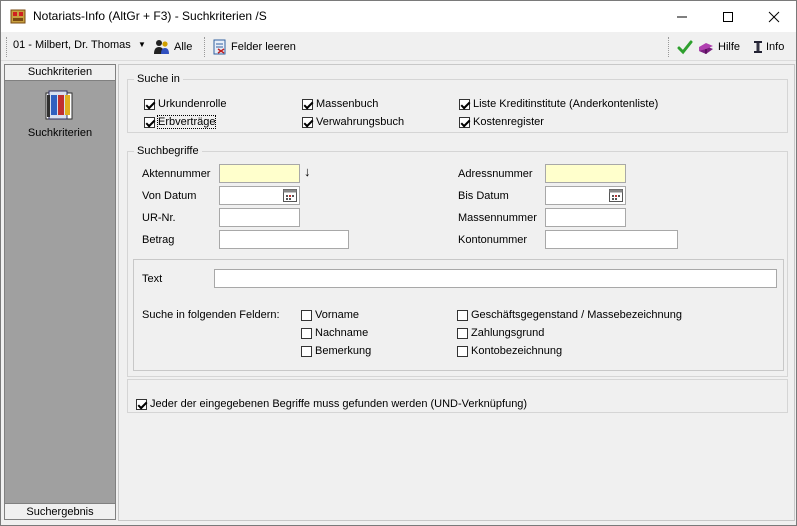 The width and height of the screenshot is (797, 526). I want to click on alle-button: Alle, so click(172, 46).